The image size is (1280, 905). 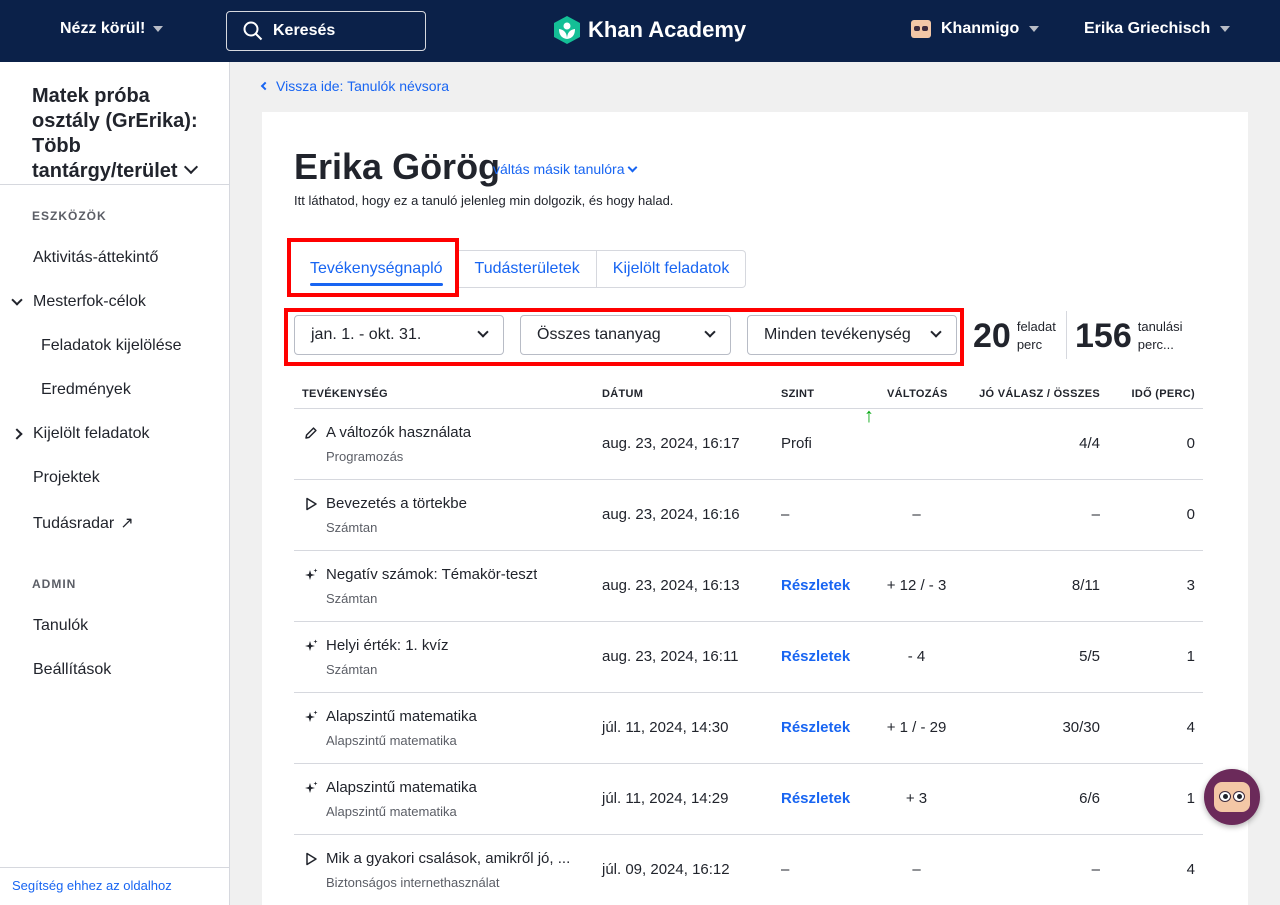 I want to click on activity-date: aug. 23, 2024, 16:11, so click(x=670, y=656).